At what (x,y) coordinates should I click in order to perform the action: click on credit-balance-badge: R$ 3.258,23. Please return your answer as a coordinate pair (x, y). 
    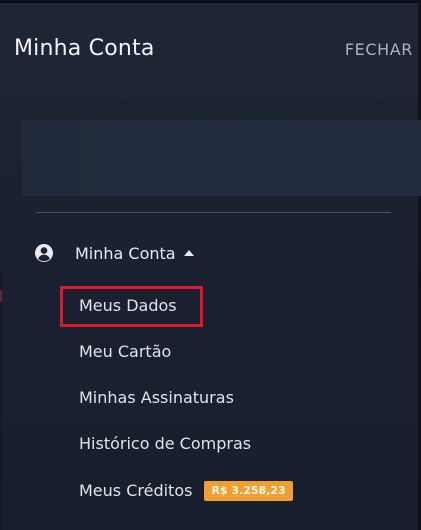
    Looking at the image, I should click on (248, 491).